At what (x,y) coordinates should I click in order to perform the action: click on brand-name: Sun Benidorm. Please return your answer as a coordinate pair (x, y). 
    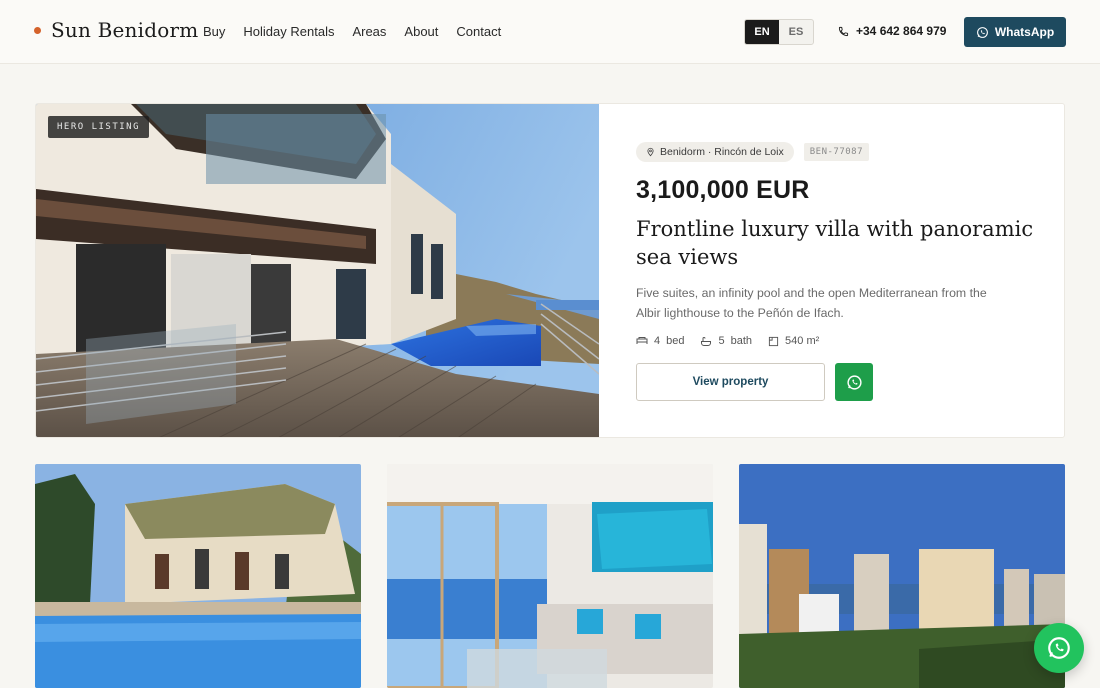
    Looking at the image, I should click on (125, 30).